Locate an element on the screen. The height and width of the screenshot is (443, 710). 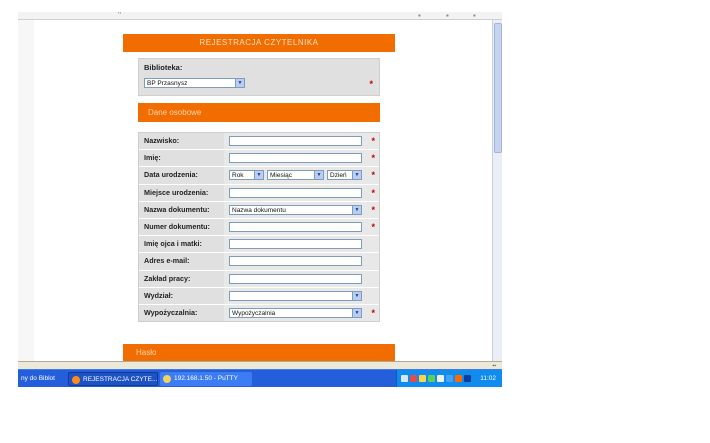
maximize-icon: ▪ is located at coordinates (447, 16).